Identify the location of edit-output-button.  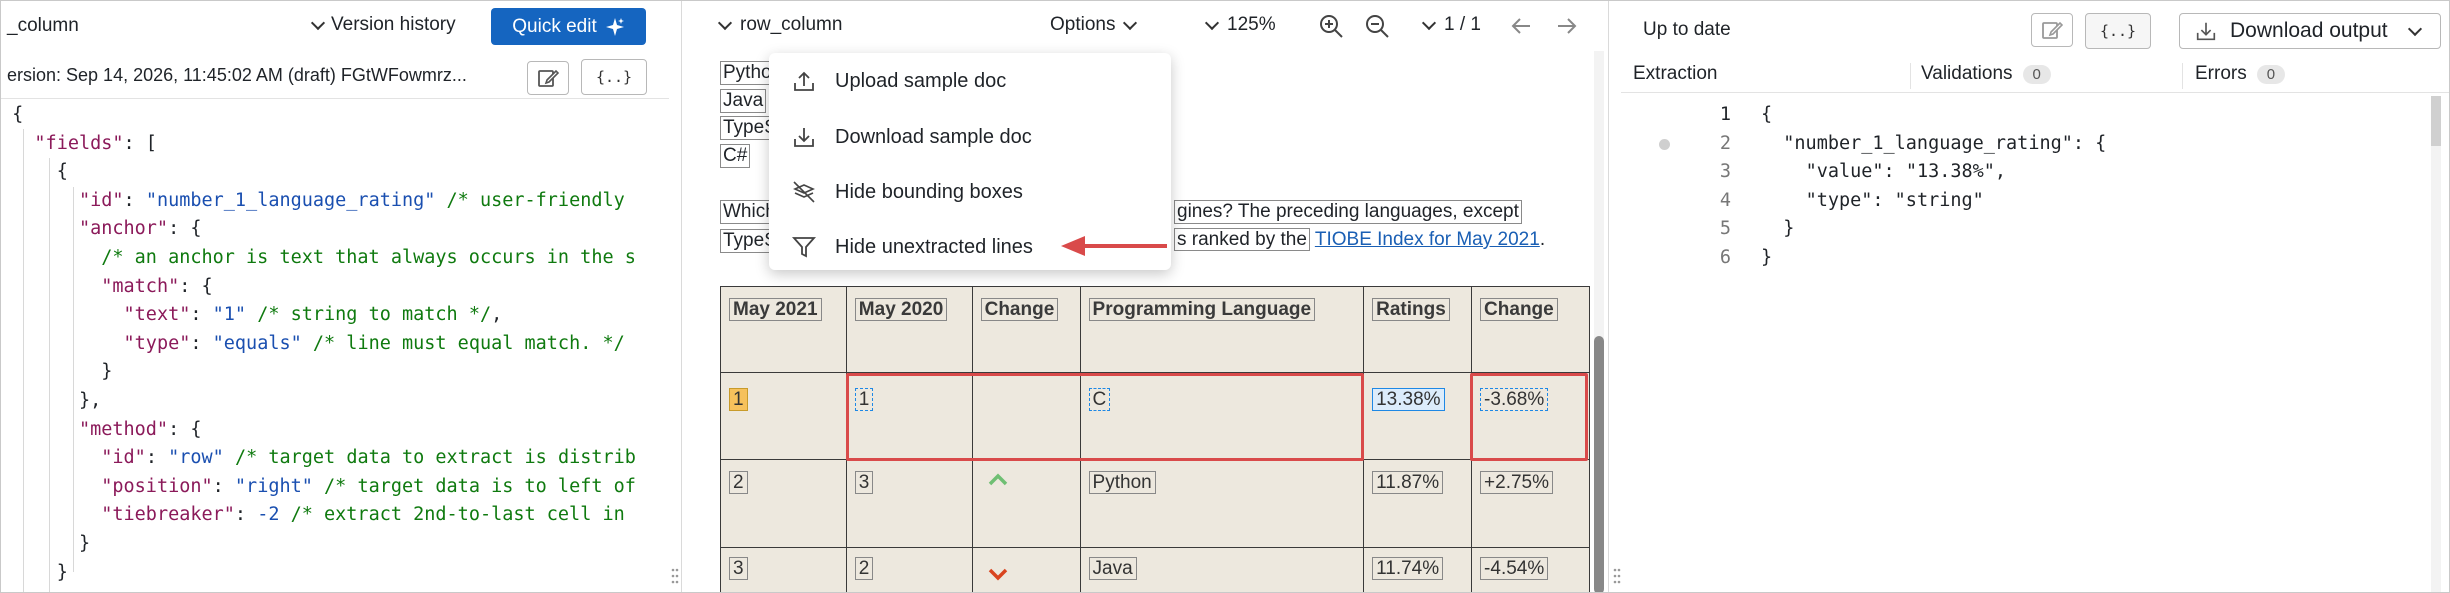
(2052, 30).